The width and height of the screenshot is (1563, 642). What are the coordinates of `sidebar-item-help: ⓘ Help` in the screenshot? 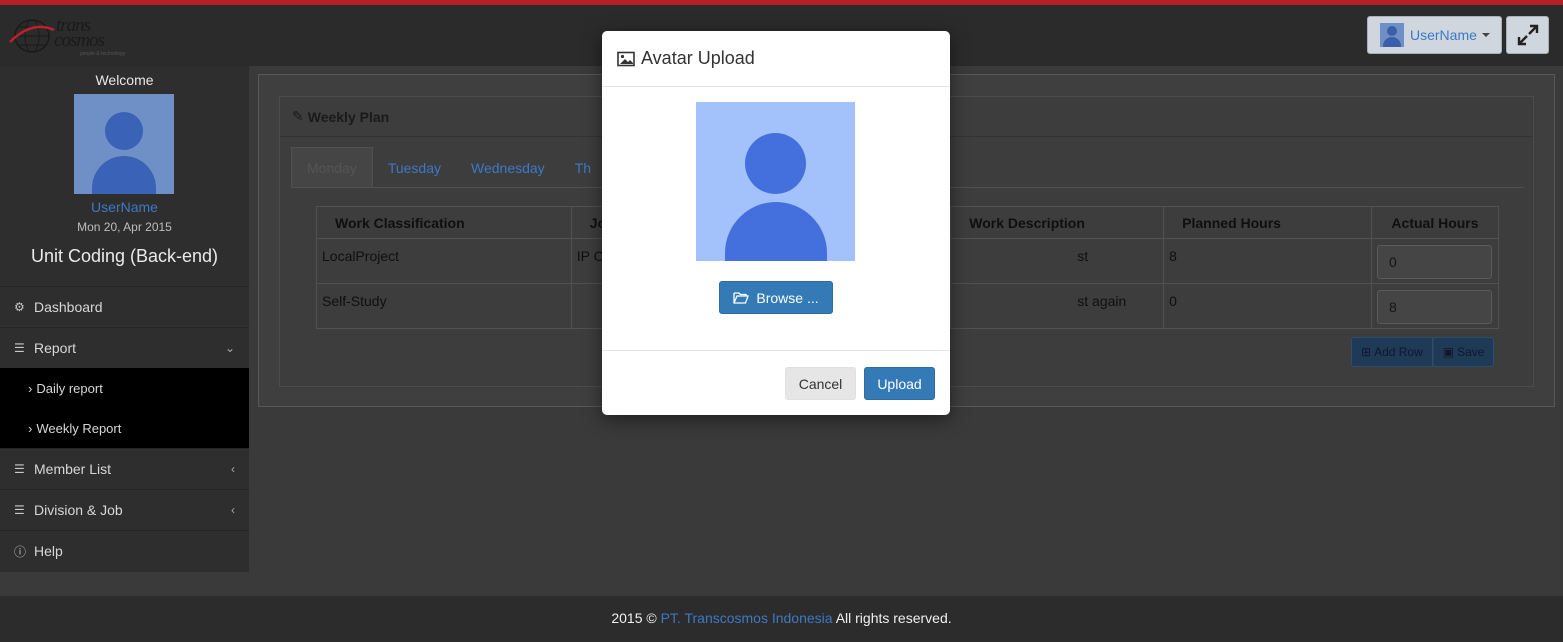 It's located at (124, 550).